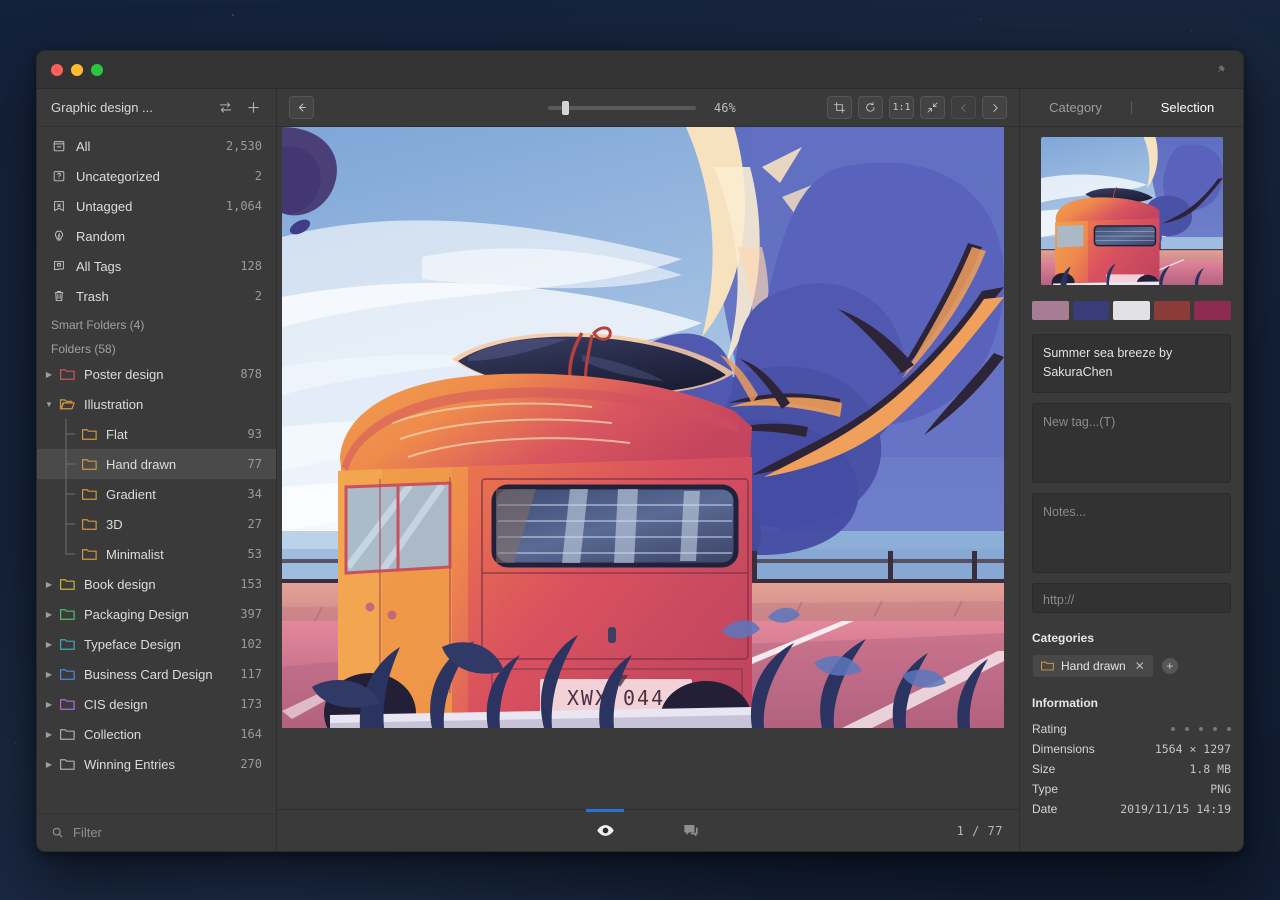  What do you see at coordinates (1187, 107) in the screenshot?
I see `tab-selection: Selection` at bounding box center [1187, 107].